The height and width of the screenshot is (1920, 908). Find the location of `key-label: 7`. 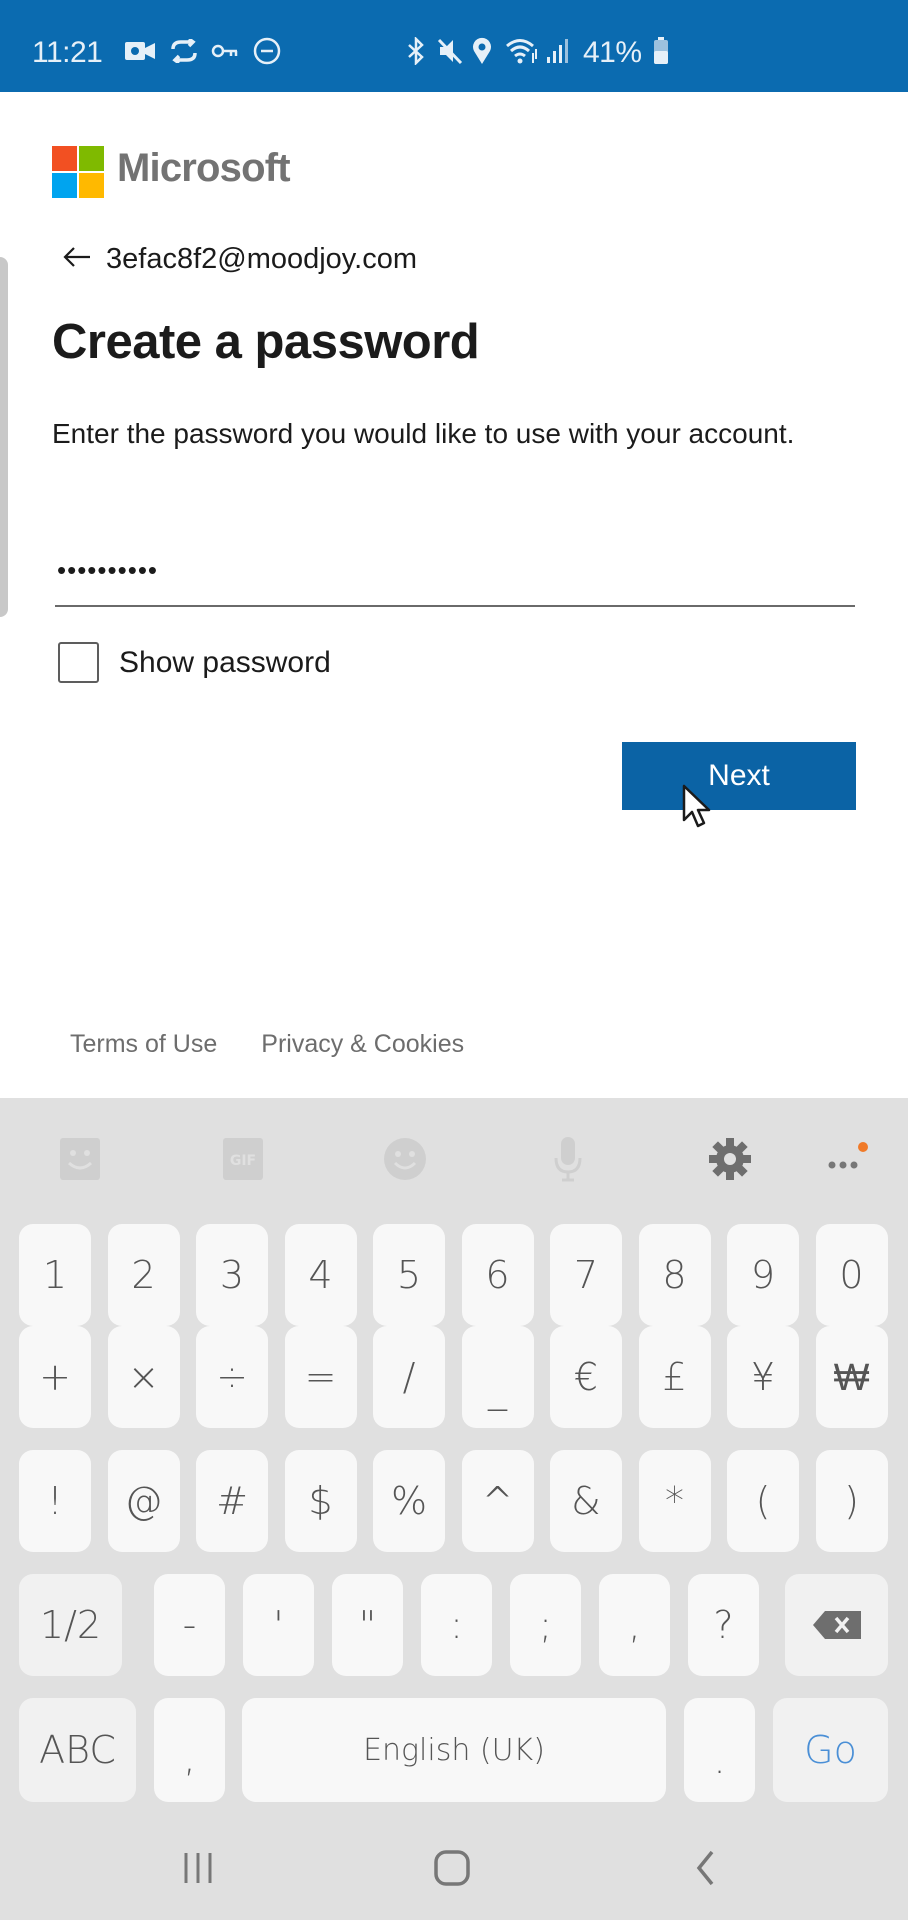

key-label: 7 is located at coordinates (586, 1275).